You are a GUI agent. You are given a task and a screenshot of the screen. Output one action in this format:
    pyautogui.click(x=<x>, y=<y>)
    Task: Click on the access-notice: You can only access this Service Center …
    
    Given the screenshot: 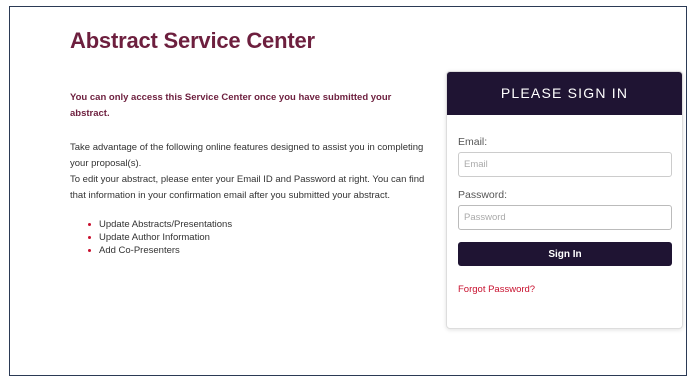 What is the action you would take?
    pyautogui.click(x=231, y=105)
    